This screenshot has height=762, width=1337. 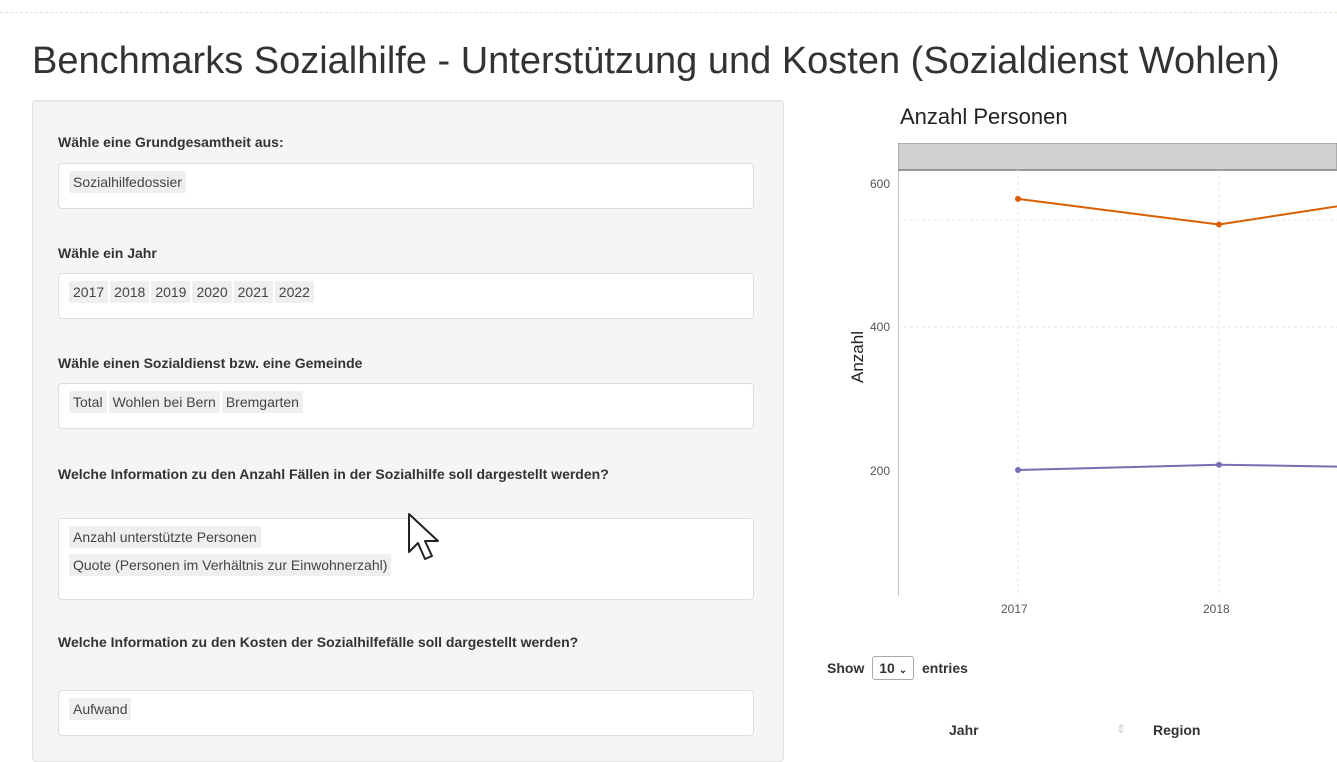 What do you see at coordinates (1176, 730) in the screenshot?
I see `table-header-region: Region` at bounding box center [1176, 730].